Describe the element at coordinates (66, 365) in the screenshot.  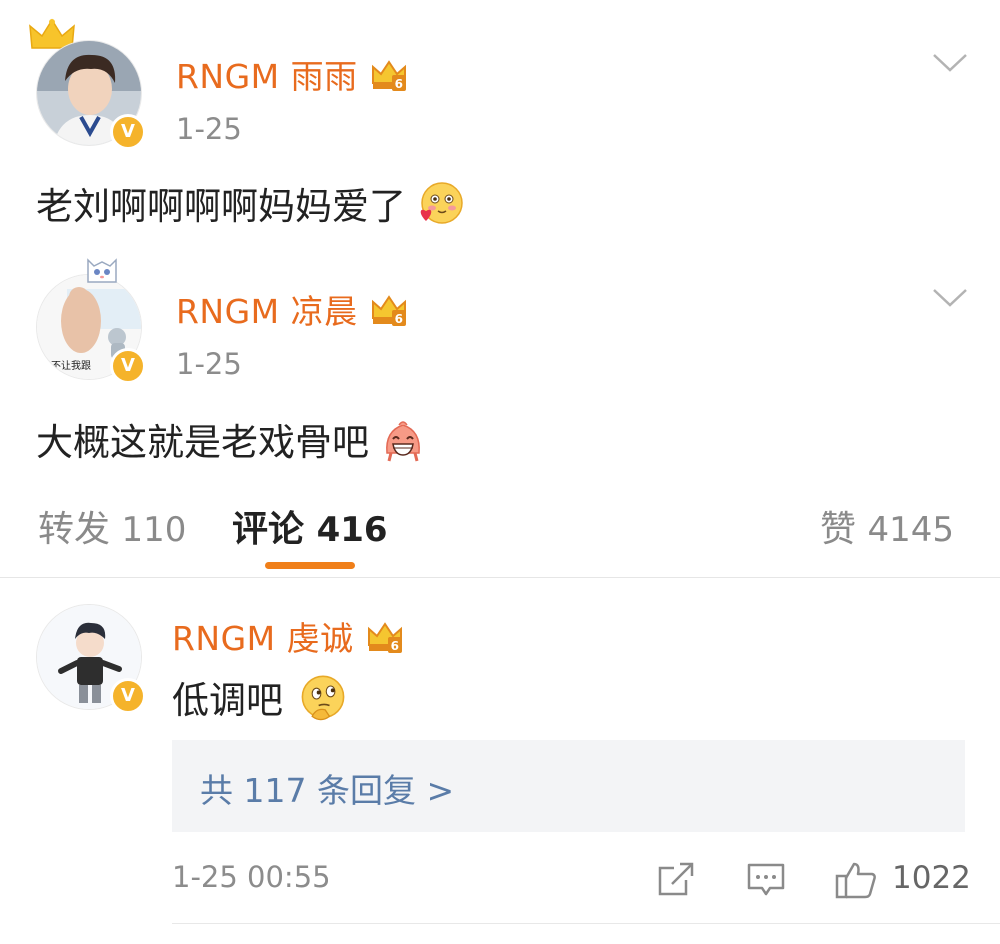
I see `avatar-caption: 妈不让我跟` at that location.